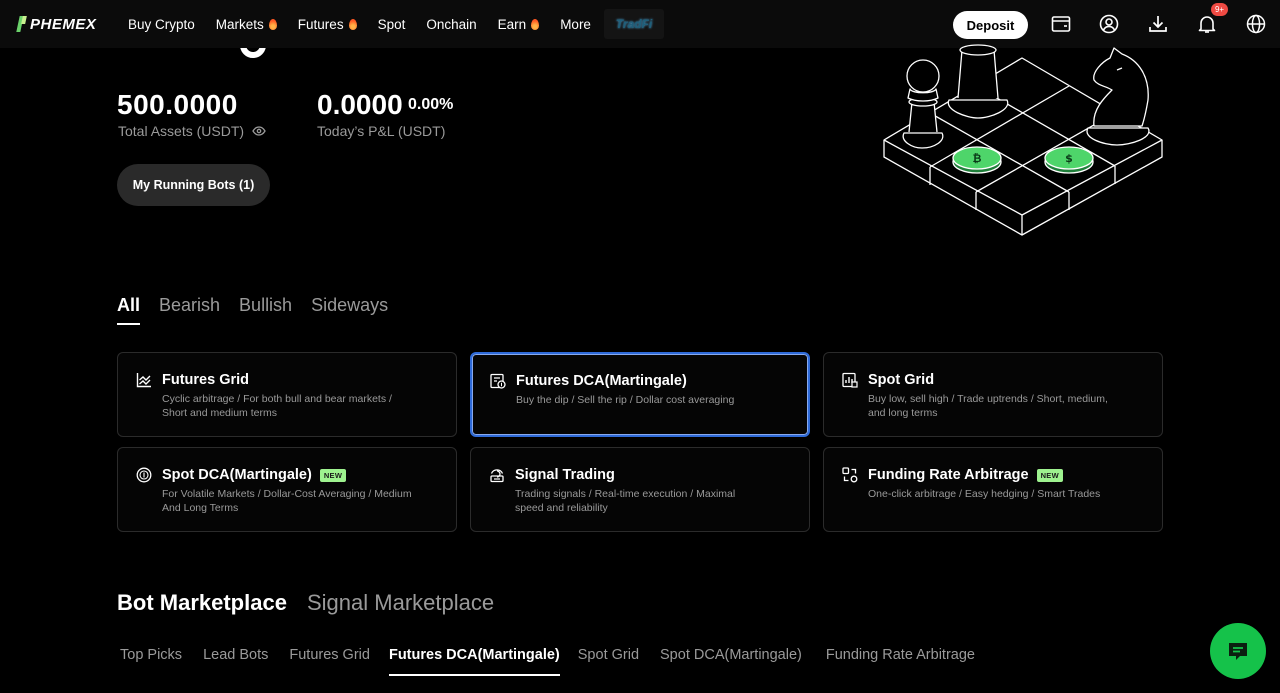  I want to click on subtab-lead-bots: Lead Bots, so click(235, 655).